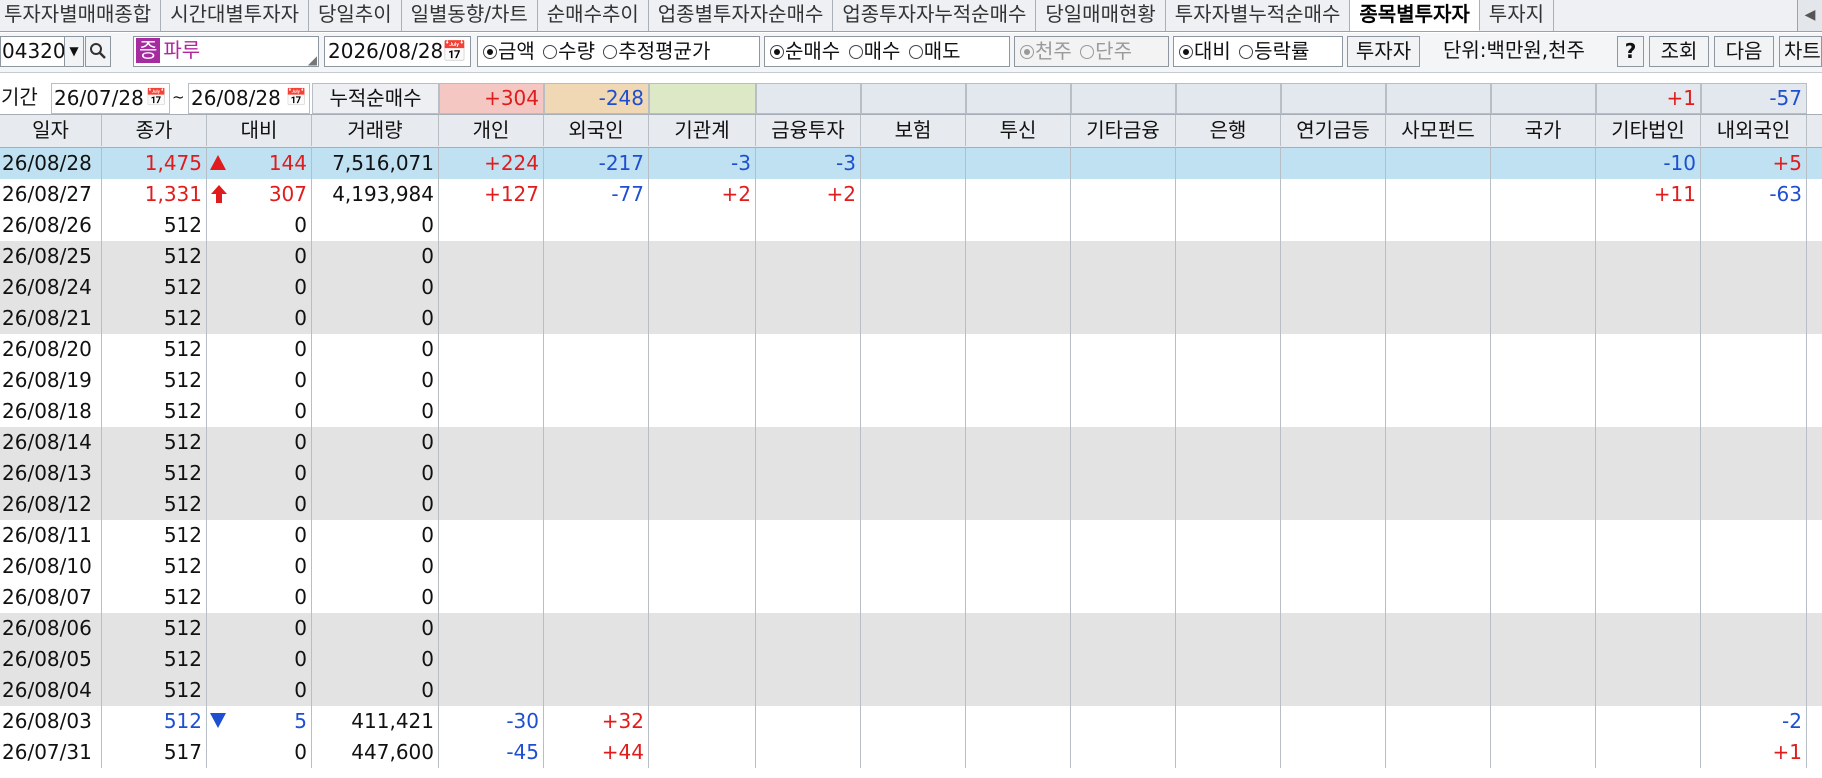 Image resolution: width=1822 pixels, height=778 pixels. I want to click on table-row: 26/08/18 512 0 0, so click(911, 411).